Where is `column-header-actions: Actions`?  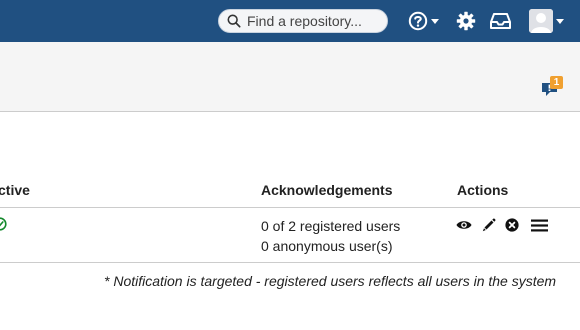
column-header-actions: Actions is located at coordinates (483, 190).